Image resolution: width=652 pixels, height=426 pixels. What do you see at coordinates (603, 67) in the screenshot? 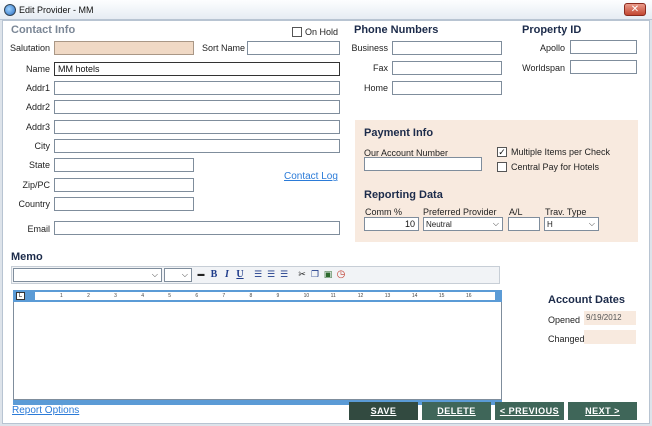
I see `worldspan-field` at bounding box center [603, 67].